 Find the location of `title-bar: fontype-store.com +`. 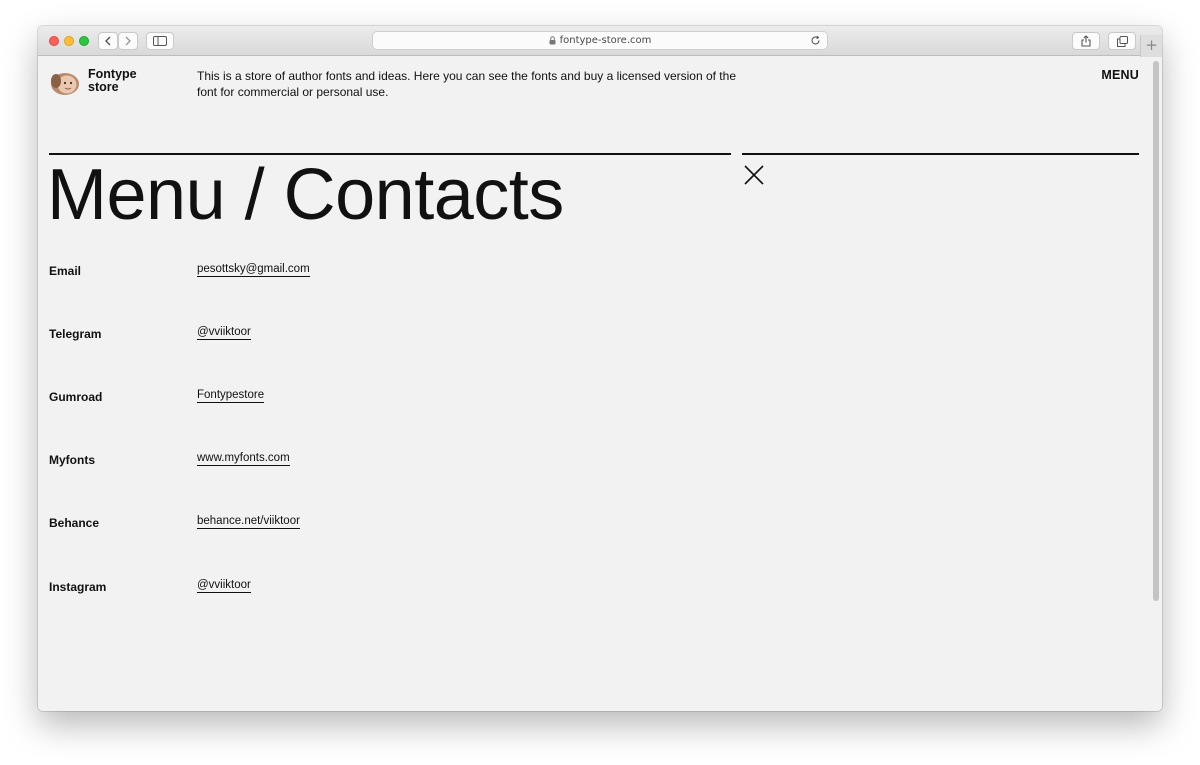

title-bar: fontype-store.com + is located at coordinates (600, 41).